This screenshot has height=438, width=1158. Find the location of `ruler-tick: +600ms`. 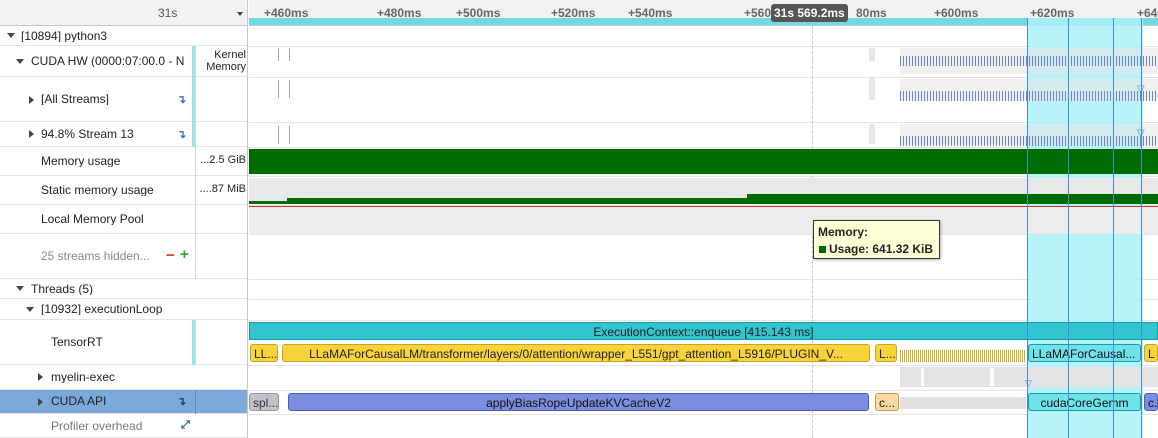

ruler-tick: +600ms is located at coordinates (956, 13).